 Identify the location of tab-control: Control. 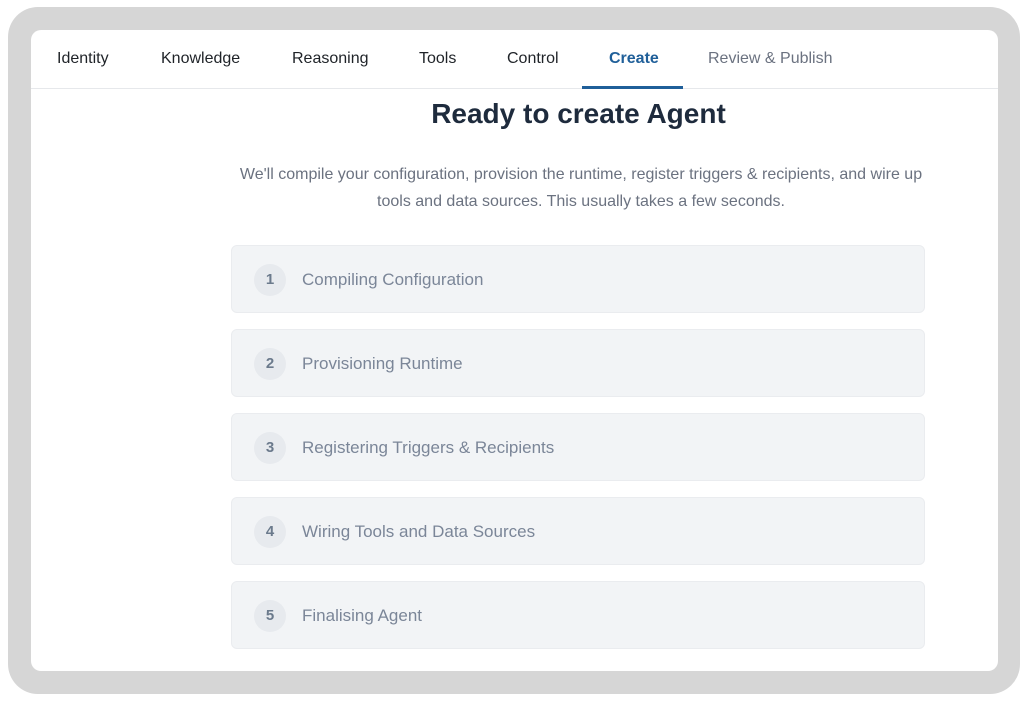
(533, 59).